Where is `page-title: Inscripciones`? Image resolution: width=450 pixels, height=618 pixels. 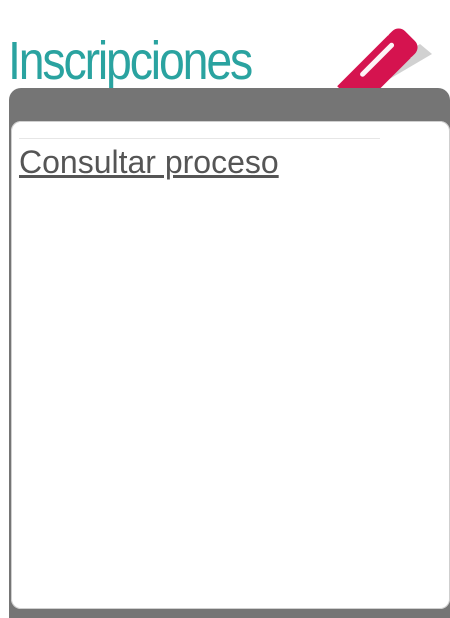 page-title: Inscripciones is located at coordinates (130, 61).